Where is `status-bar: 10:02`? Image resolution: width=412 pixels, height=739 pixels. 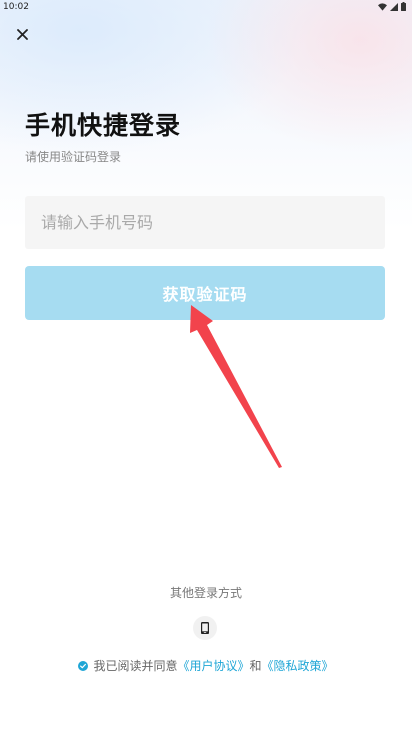
status-bar: 10:02 is located at coordinates (206, 6).